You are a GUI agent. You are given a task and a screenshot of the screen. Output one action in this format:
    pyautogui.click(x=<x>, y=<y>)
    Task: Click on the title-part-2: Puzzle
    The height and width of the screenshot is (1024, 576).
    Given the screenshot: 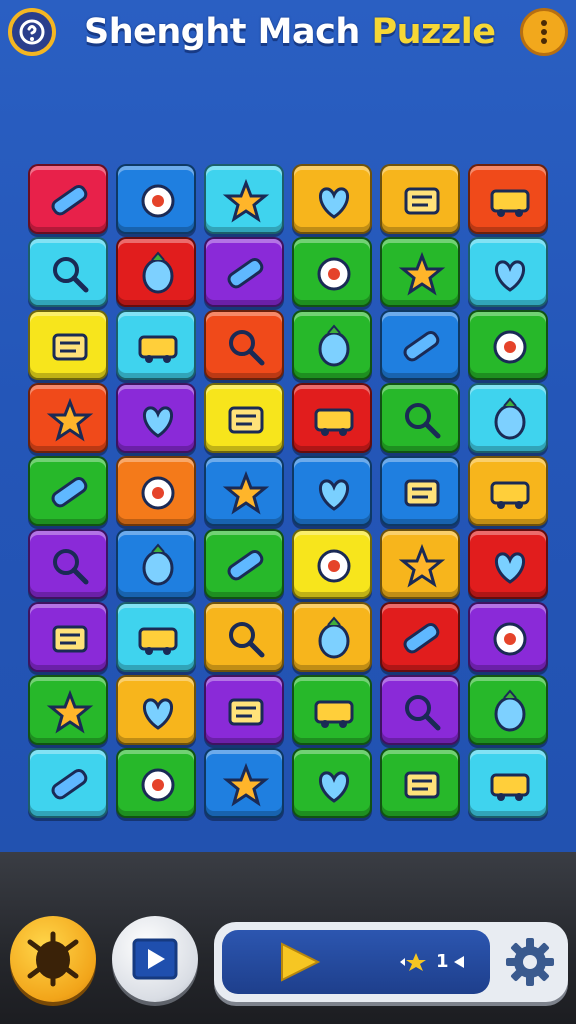 What is the action you would take?
    pyautogui.click(x=433, y=32)
    